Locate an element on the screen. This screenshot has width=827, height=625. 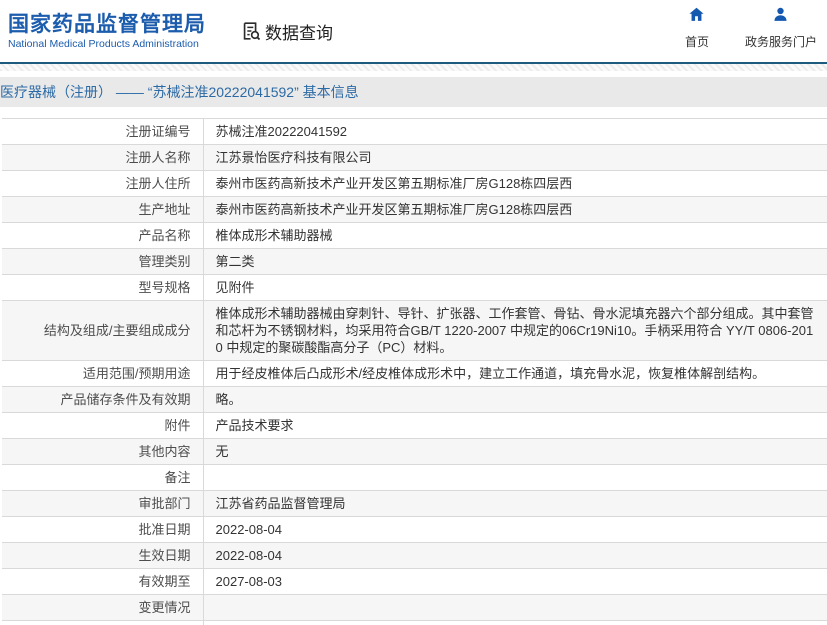
table-row: 审批部门 江苏省药品监督管理局 is located at coordinates (414, 503).